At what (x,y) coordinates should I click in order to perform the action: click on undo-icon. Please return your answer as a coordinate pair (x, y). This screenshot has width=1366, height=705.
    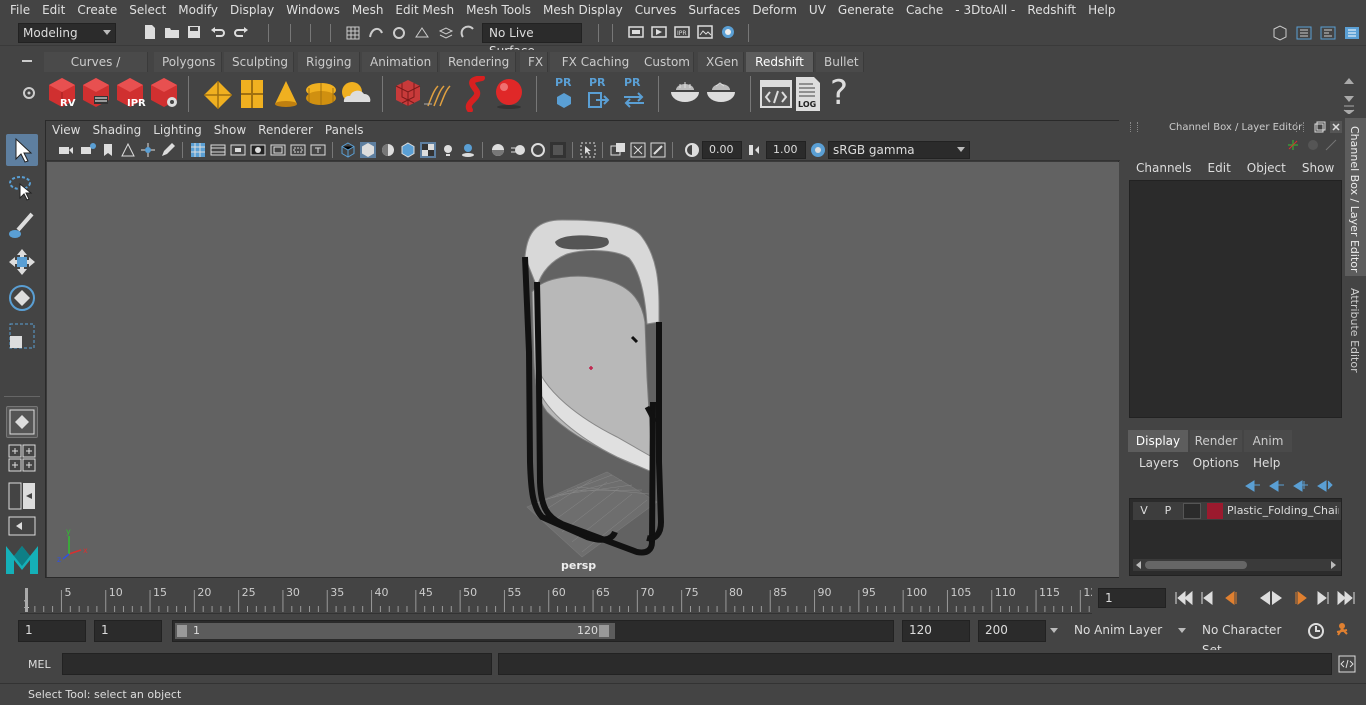
    Looking at the image, I should click on (218, 32).